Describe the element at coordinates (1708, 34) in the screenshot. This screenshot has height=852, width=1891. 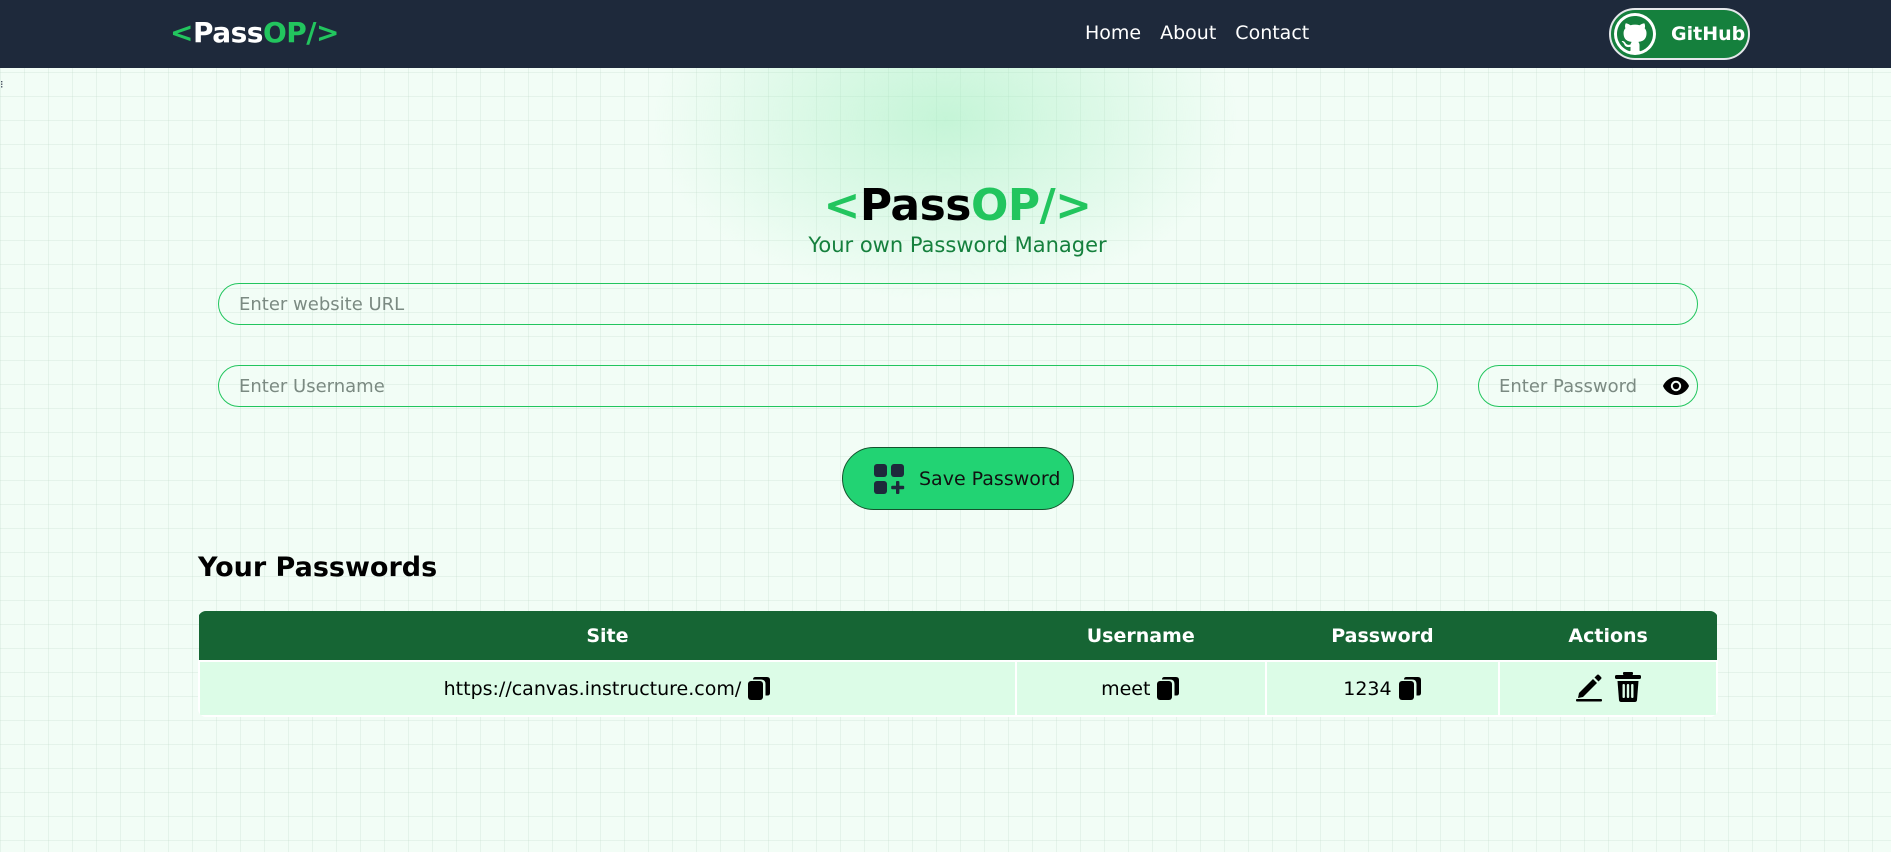
I see `github-label: GitHub` at that location.